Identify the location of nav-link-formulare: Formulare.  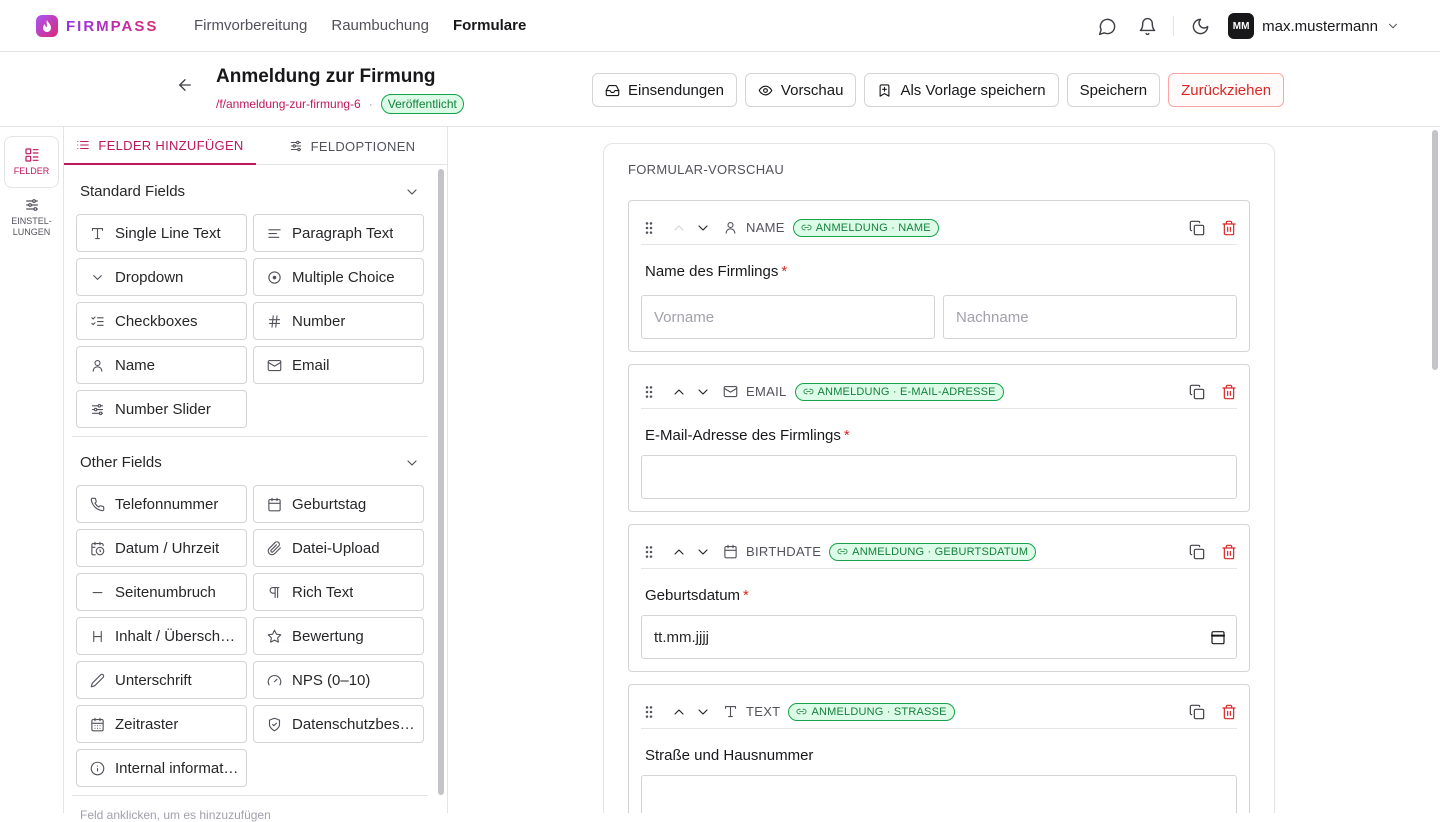
(489, 25).